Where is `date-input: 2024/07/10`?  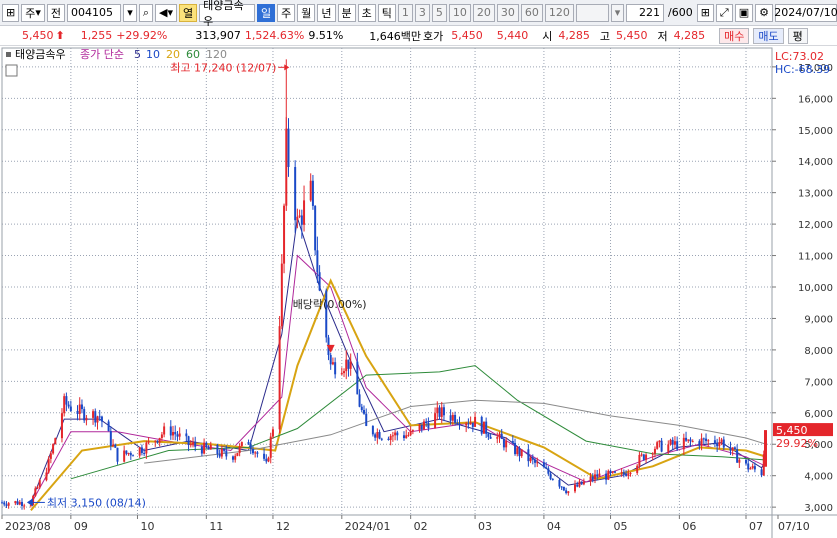
date-input: 2024/07/10 is located at coordinates (805, 12).